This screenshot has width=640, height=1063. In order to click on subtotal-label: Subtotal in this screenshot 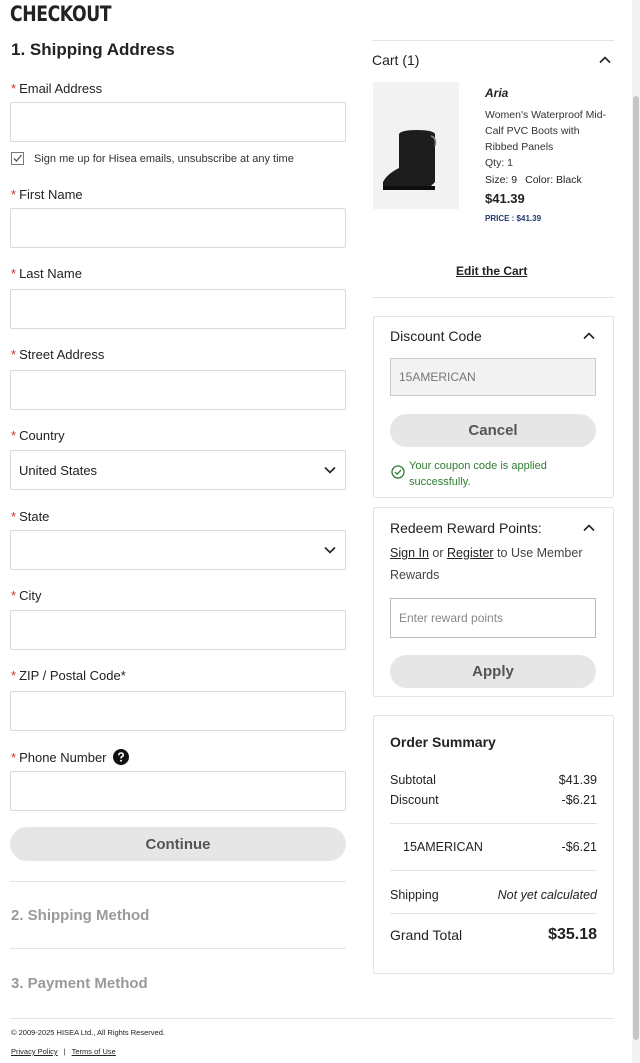, I will do `click(413, 780)`.